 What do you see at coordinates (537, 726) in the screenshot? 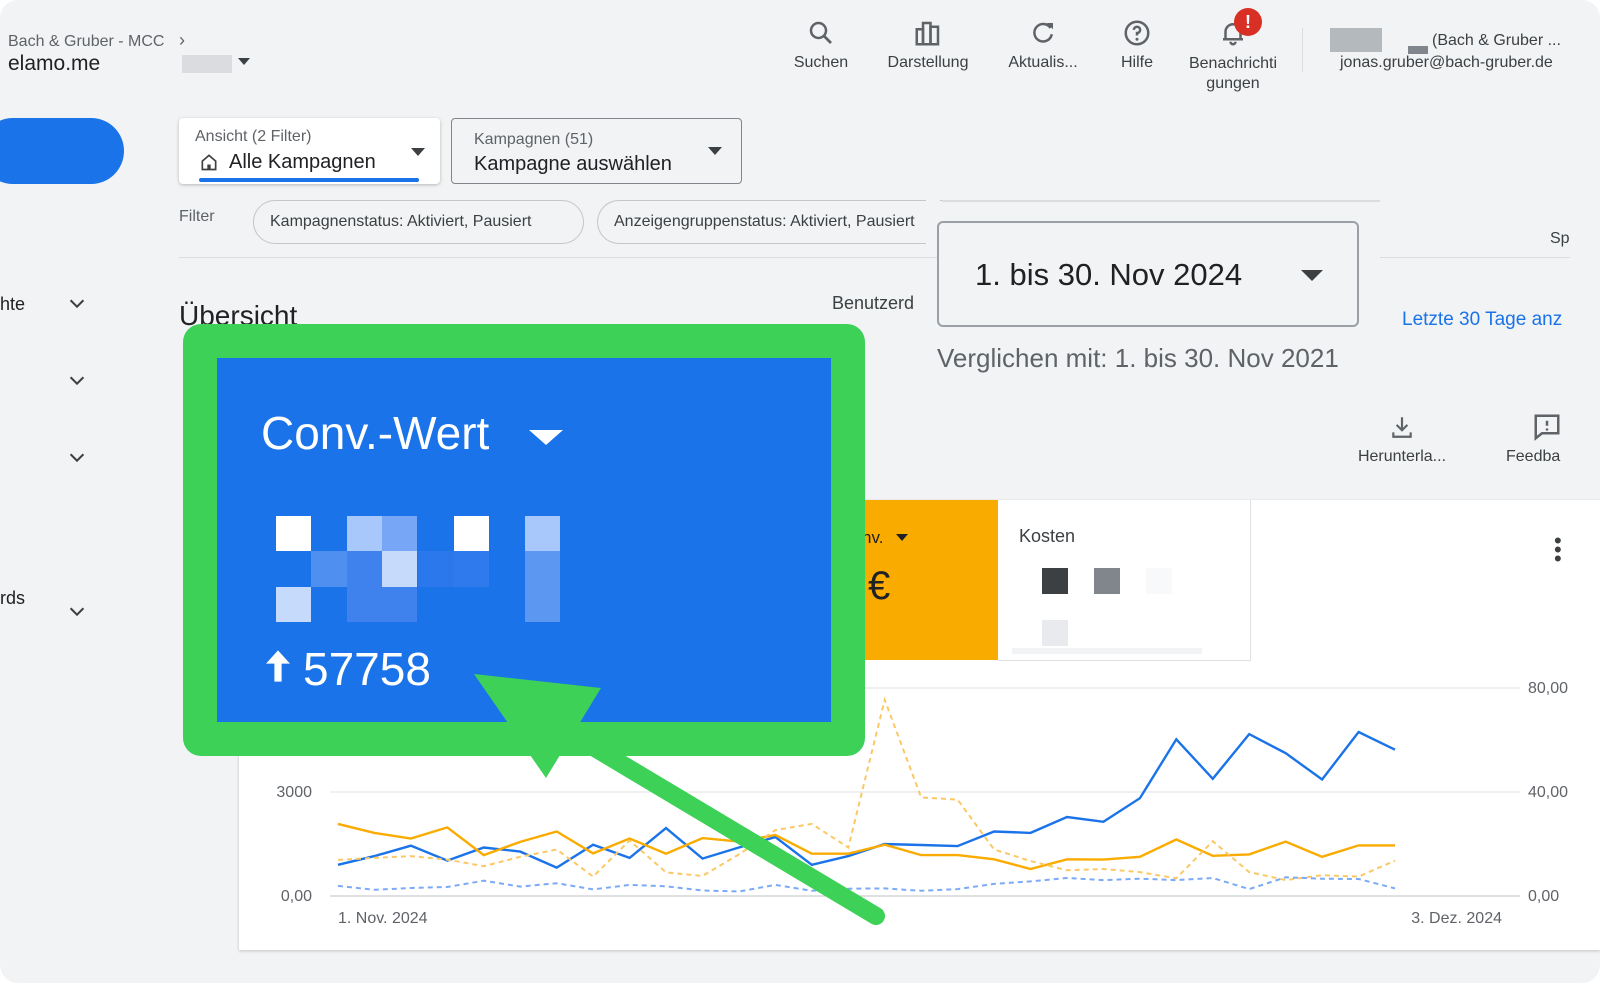
I see `arrow-head` at bounding box center [537, 726].